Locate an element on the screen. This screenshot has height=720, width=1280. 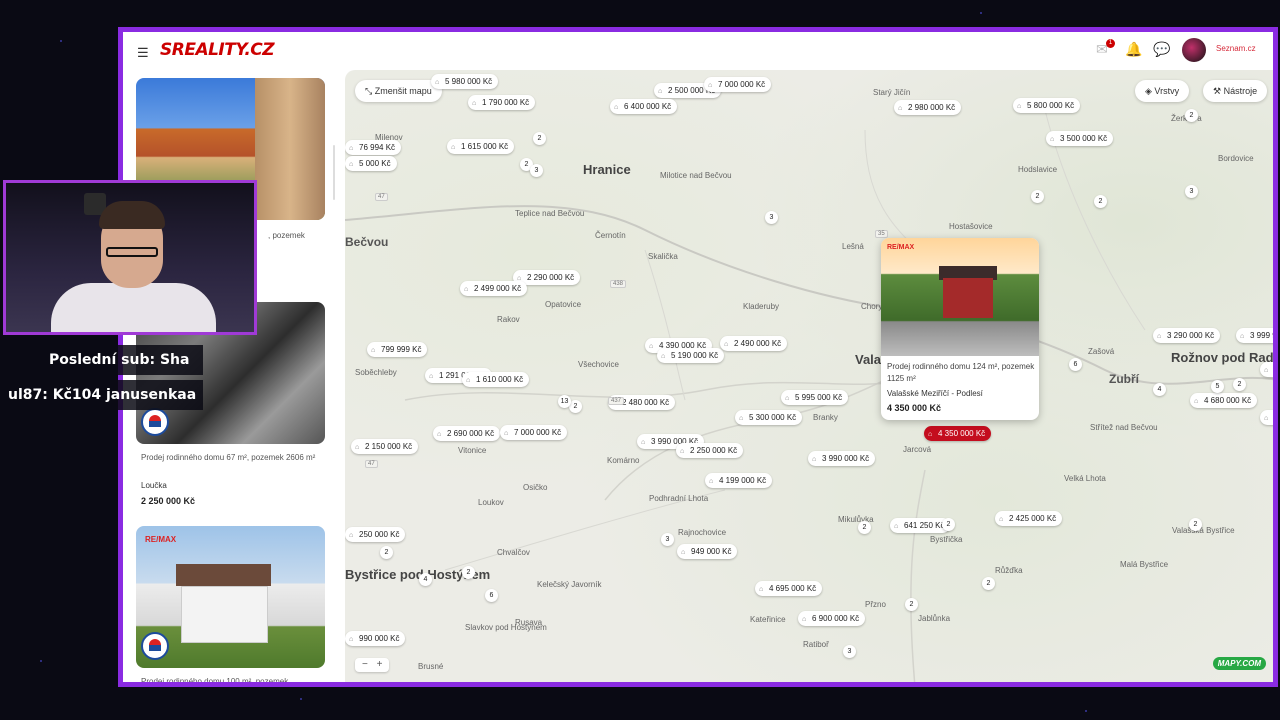
price-pin: ⌂ 3 290 000 Kč is located at coordinates (1187, 335).